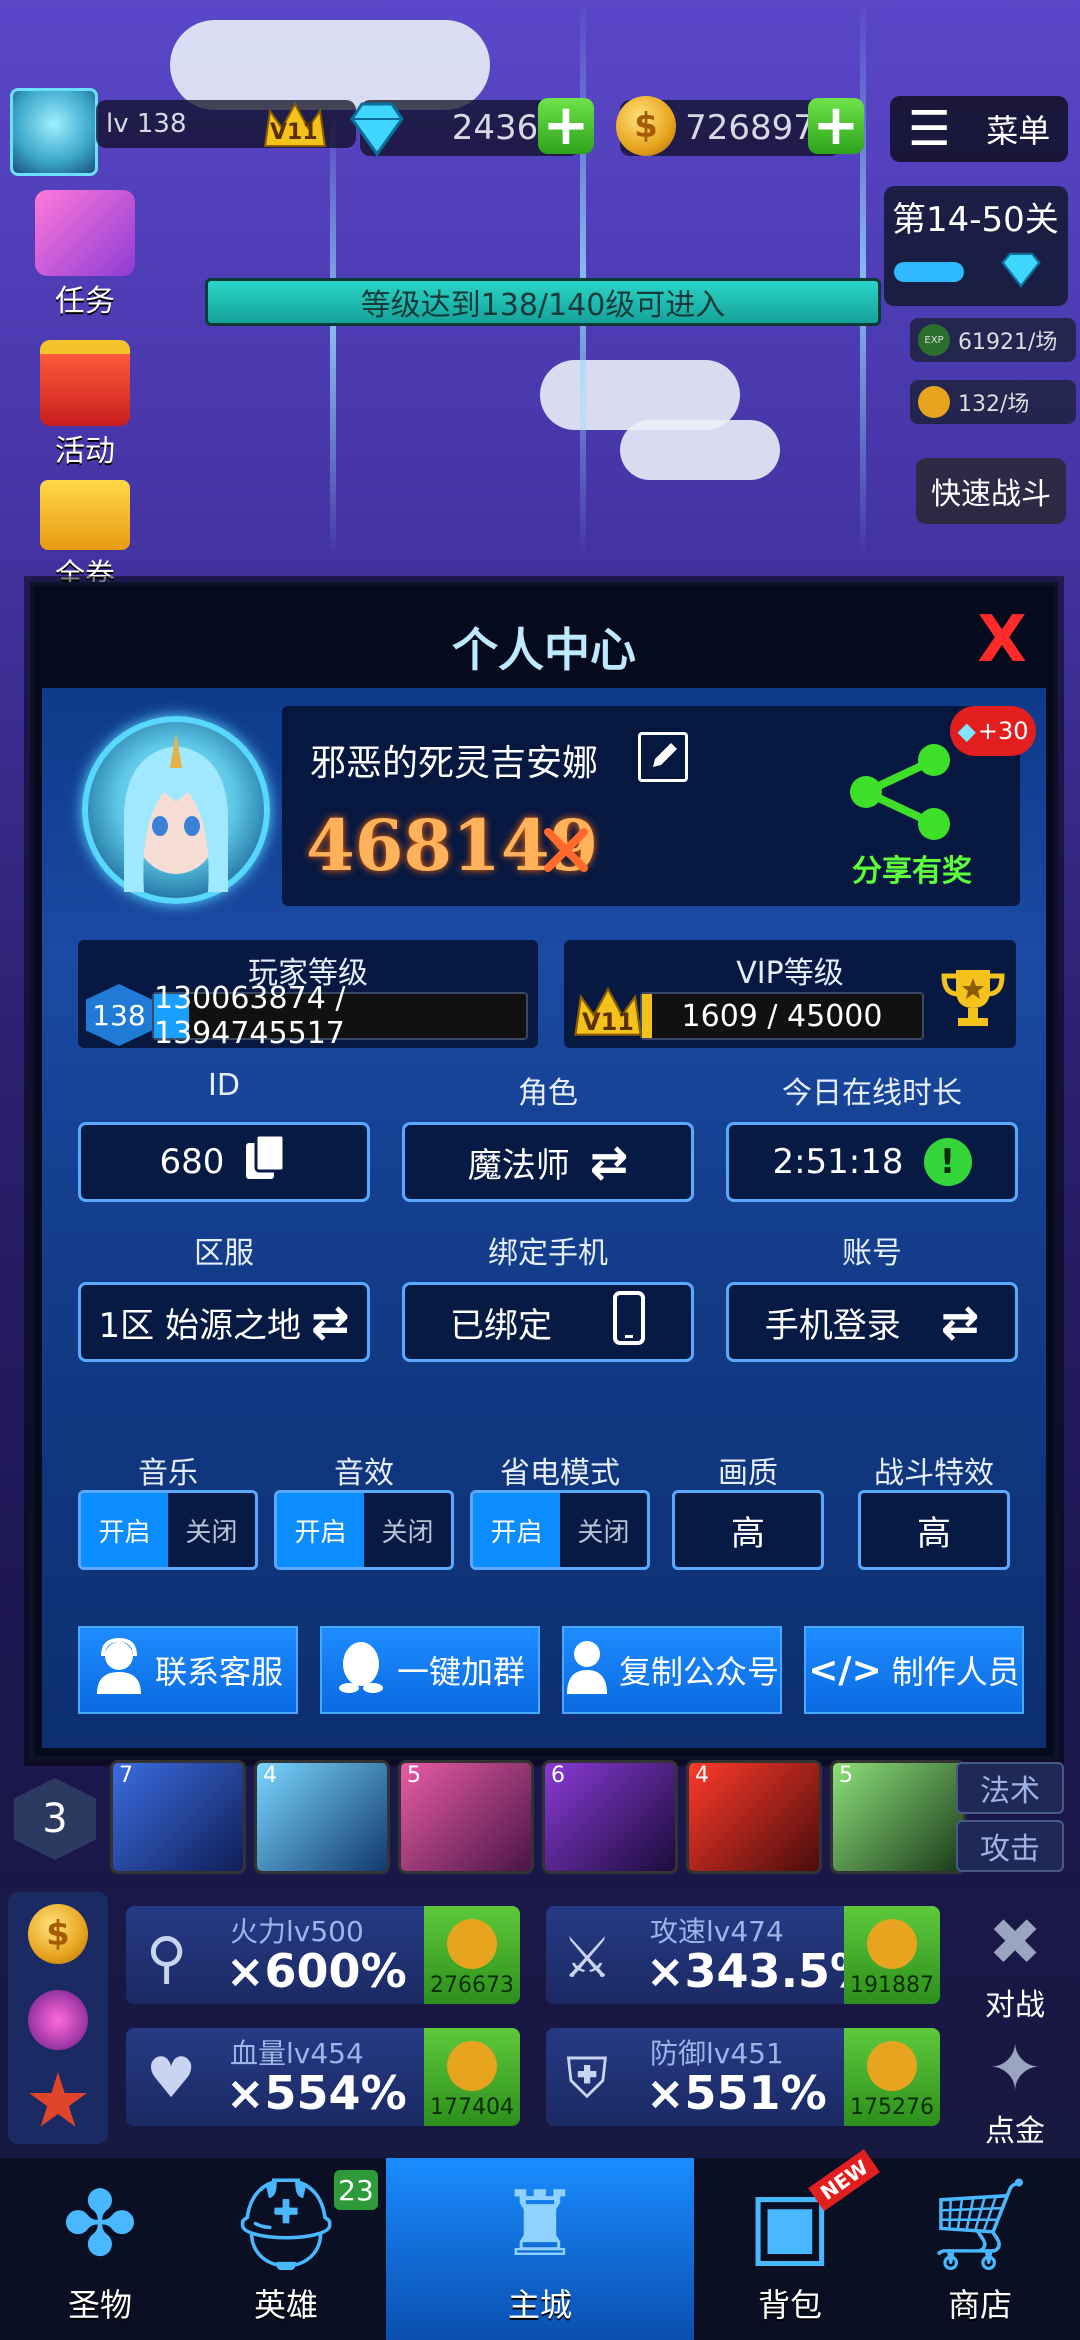 This screenshot has height=2340, width=1080. I want to click on stage-panel: 第14-50关, so click(976, 246).